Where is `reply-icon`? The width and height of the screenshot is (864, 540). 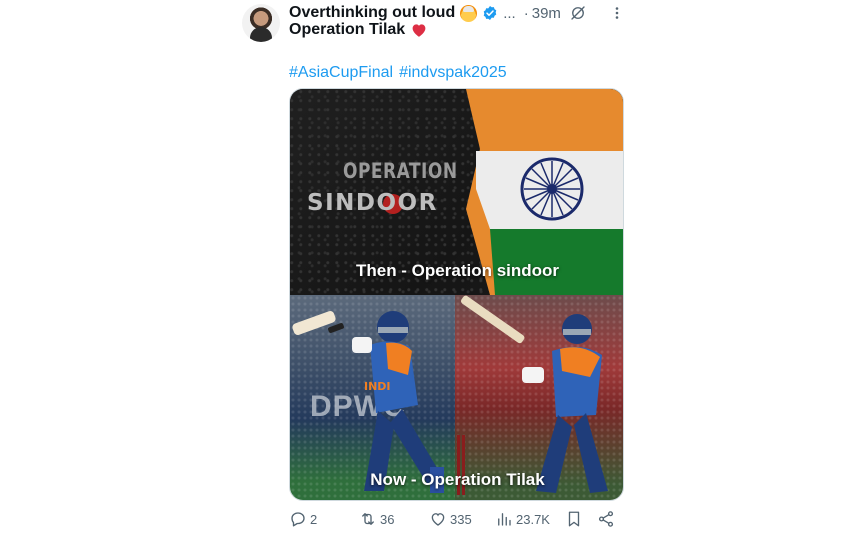 reply-icon is located at coordinates (298, 519).